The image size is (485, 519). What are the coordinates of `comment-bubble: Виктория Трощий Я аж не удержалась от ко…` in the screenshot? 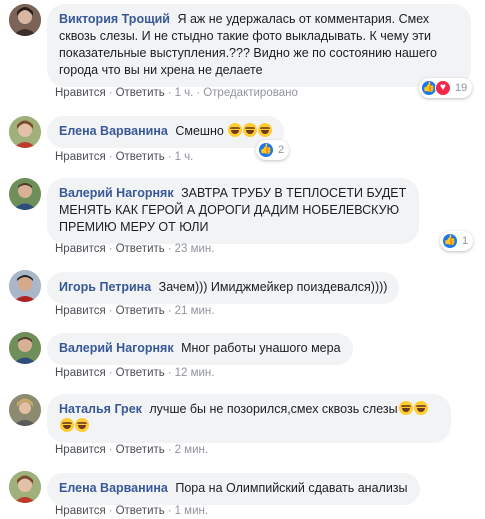 It's located at (259, 45).